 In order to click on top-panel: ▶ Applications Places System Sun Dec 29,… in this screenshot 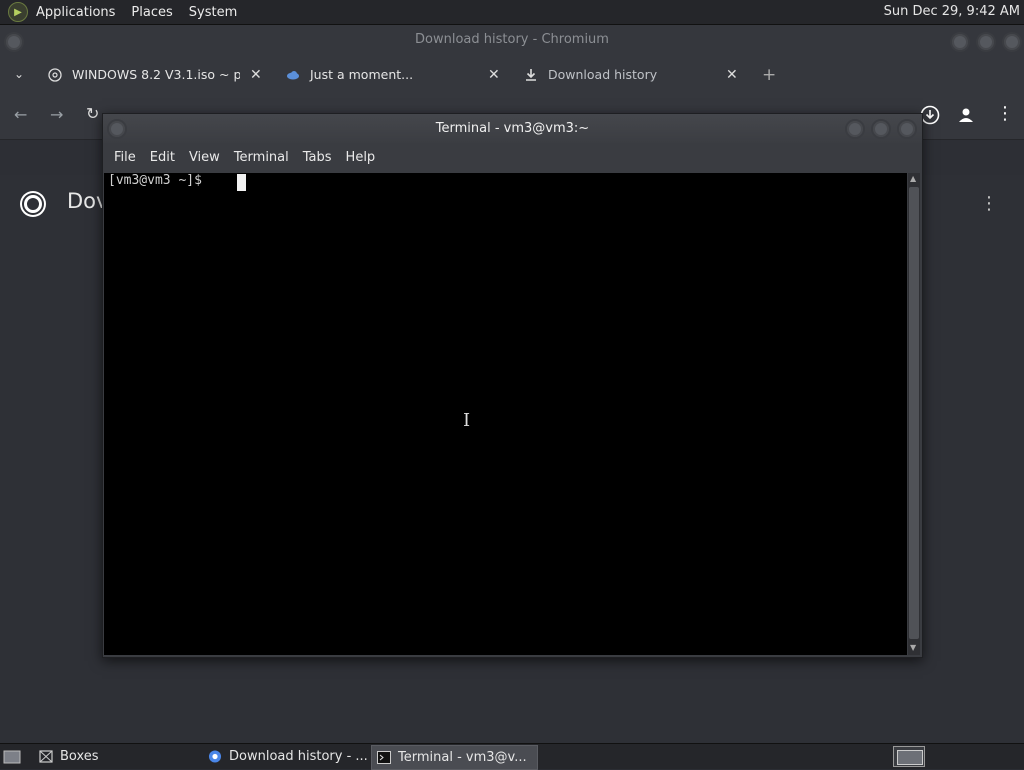, I will do `click(512, 12)`.